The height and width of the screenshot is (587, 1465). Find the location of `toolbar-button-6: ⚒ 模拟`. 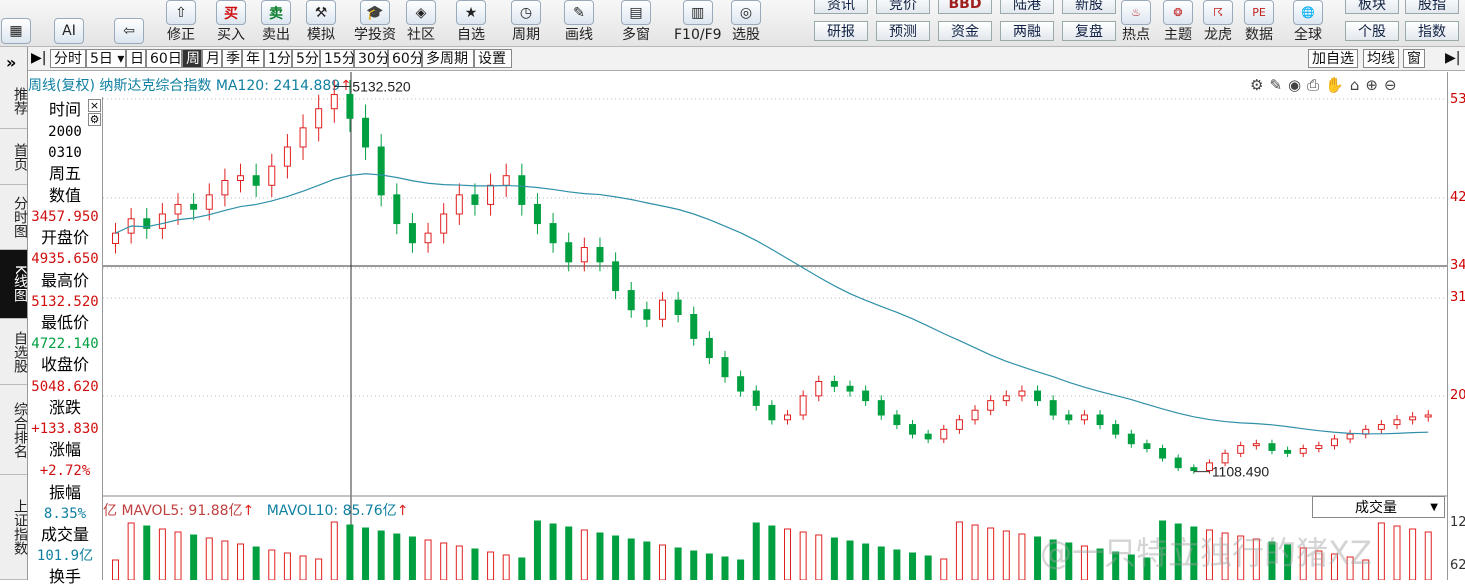

toolbar-button-6: ⚒ 模拟 is located at coordinates (321, 23).